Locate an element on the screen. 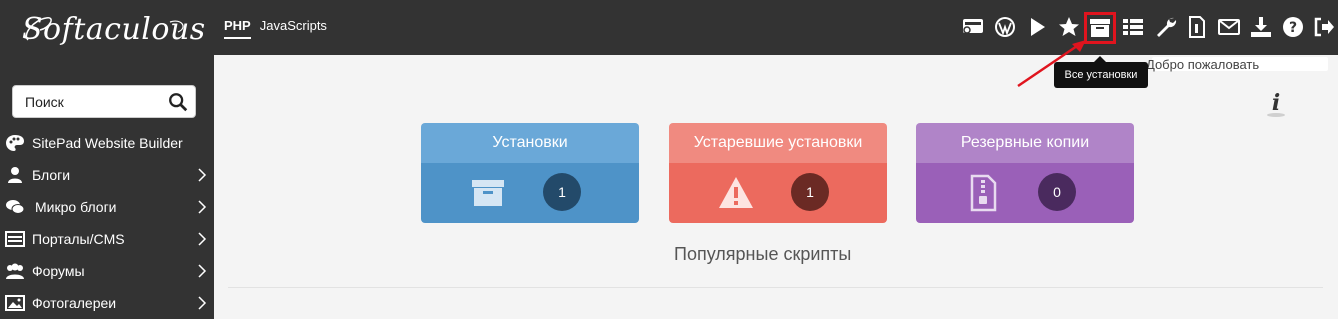 This screenshot has height=319, width=1338. sidebar-item-galleries: Фотогалереи is located at coordinates (107, 303).